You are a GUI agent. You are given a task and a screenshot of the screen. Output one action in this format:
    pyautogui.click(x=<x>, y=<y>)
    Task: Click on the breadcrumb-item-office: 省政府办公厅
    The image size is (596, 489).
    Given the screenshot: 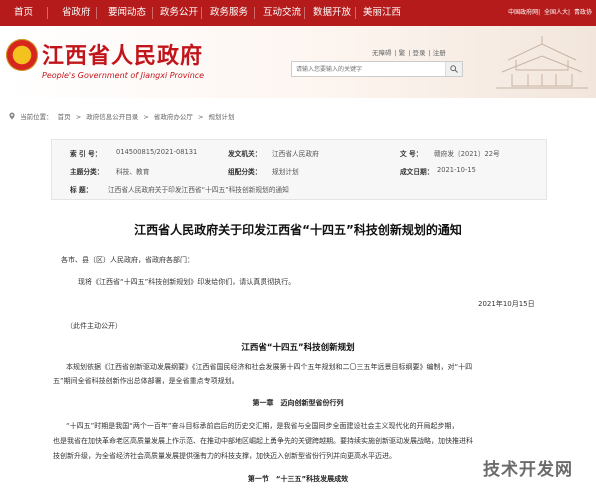 What is the action you would take?
    pyautogui.click(x=173, y=117)
    